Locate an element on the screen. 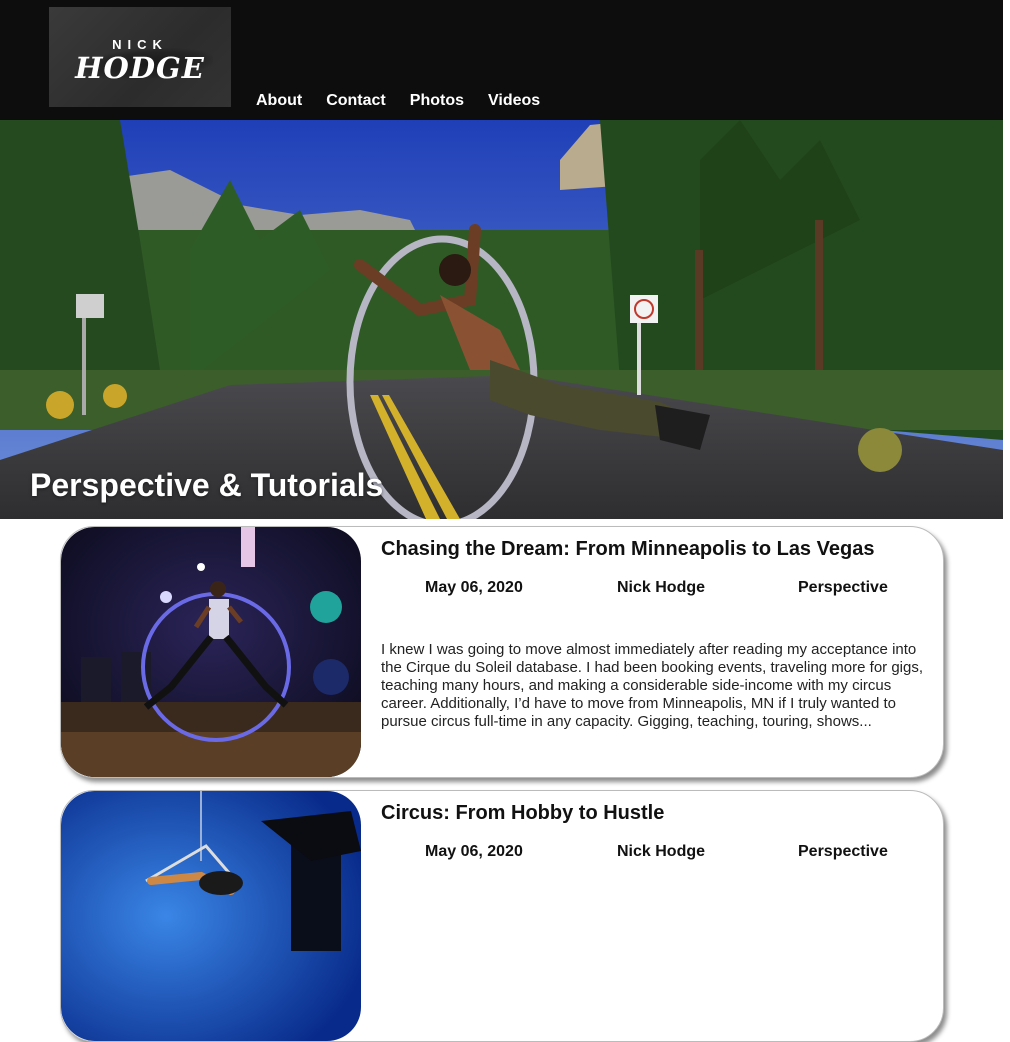  nav-contact: Contact is located at coordinates (356, 101).